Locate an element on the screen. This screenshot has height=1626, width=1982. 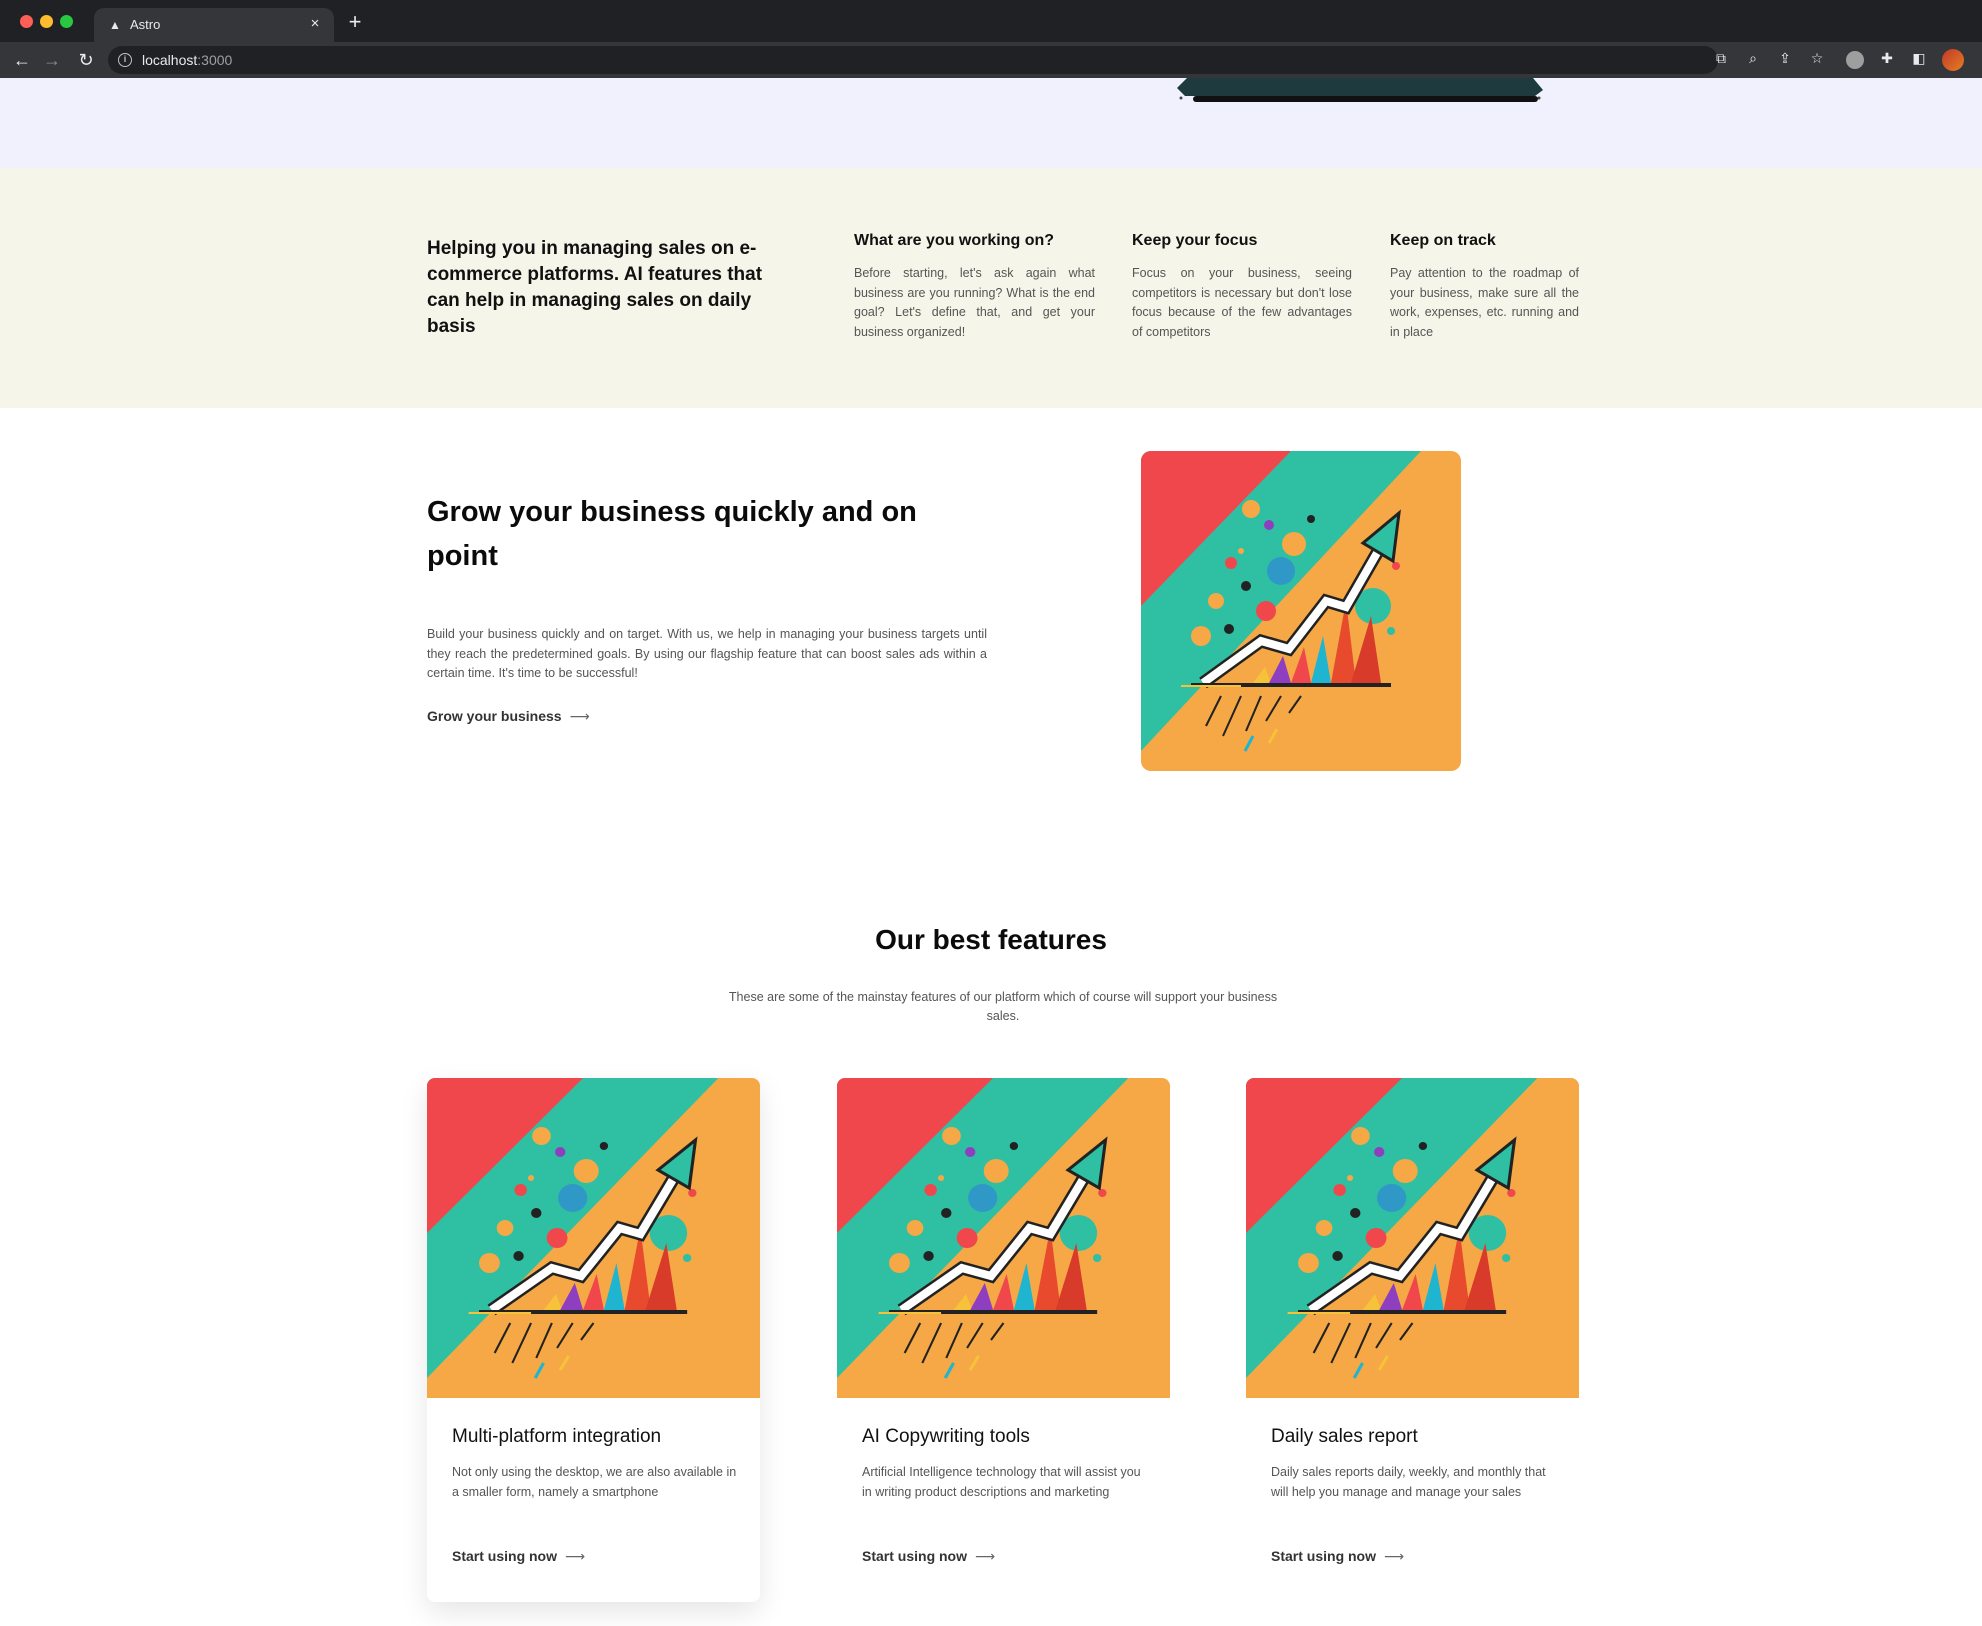
grow-title: Grow your business quickly and on point is located at coordinates (672, 534).